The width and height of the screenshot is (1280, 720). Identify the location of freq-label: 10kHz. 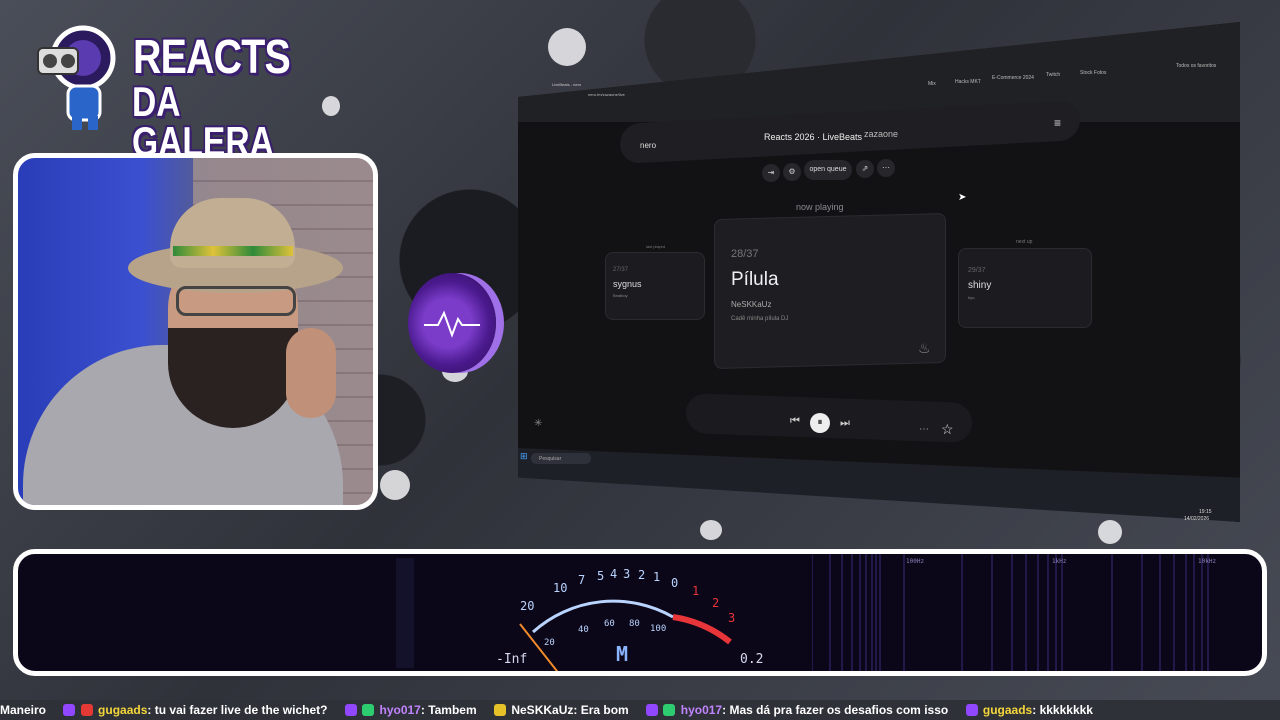
(1207, 561).